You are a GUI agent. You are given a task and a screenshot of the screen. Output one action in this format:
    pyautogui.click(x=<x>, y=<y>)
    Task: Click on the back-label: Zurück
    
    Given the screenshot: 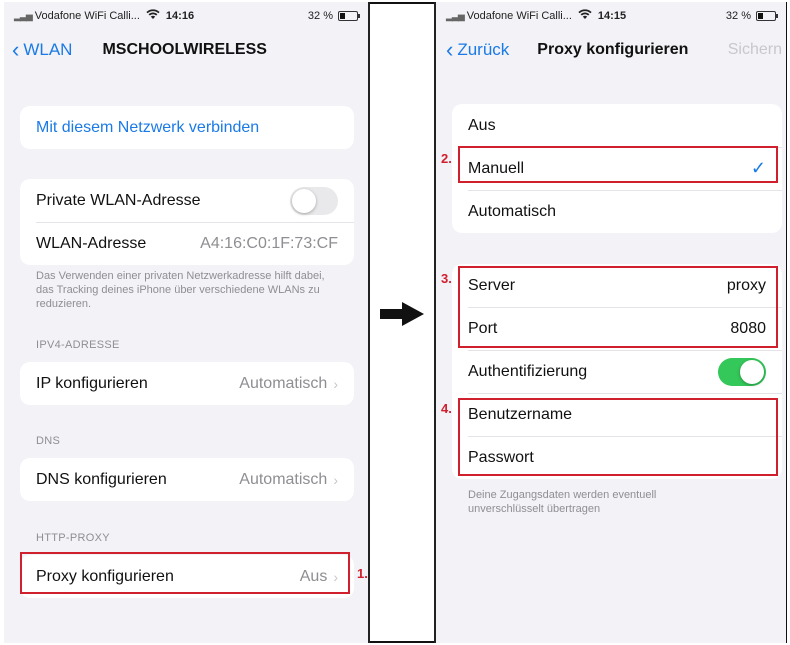 What is the action you would take?
    pyautogui.click(x=483, y=49)
    